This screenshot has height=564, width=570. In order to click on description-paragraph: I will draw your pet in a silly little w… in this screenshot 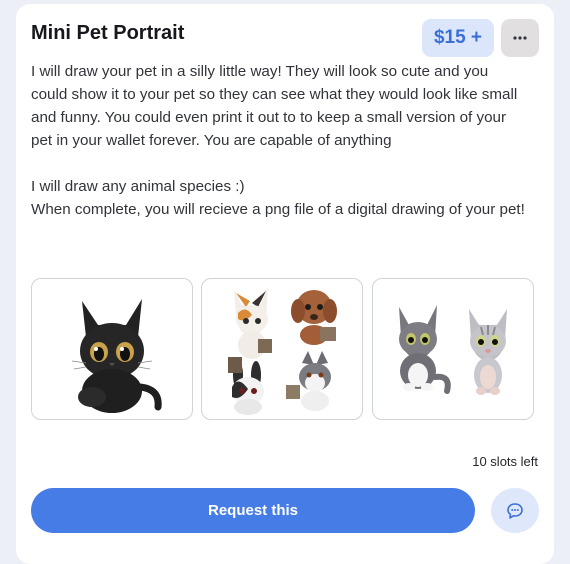, I will do `click(274, 106)`.